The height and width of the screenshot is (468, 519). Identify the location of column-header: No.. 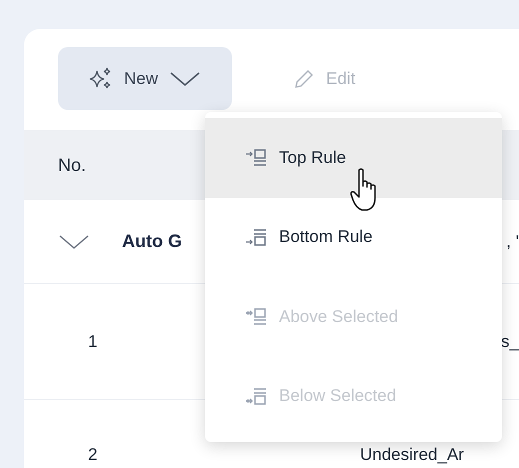
(72, 165).